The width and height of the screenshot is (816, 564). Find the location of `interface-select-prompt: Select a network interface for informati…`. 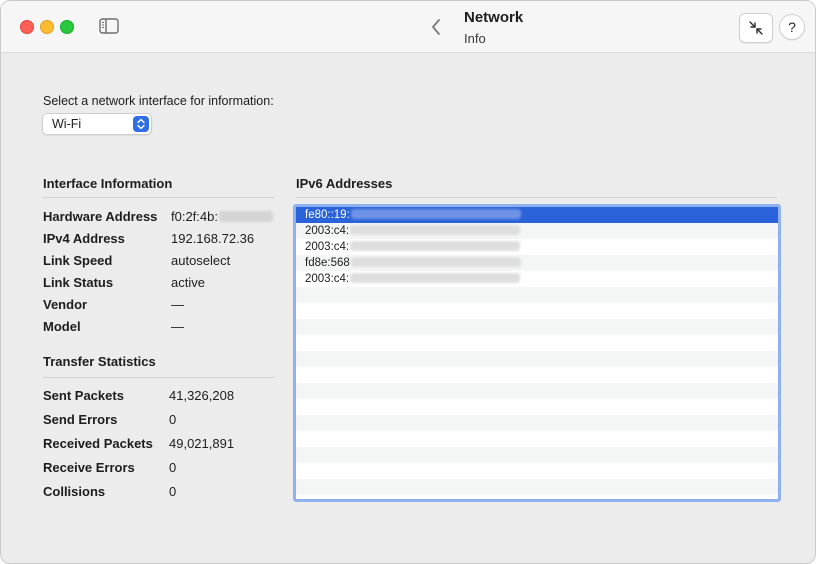

interface-select-prompt: Select a network interface for informati… is located at coordinates (158, 101).